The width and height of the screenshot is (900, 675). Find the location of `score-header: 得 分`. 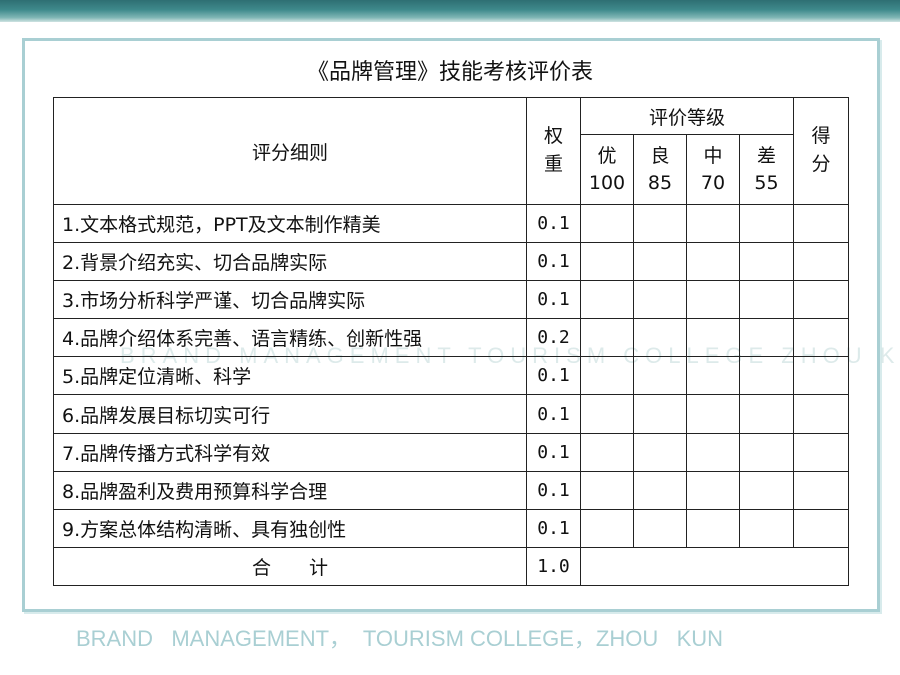

score-header: 得 分 is located at coordinates (821, 151).